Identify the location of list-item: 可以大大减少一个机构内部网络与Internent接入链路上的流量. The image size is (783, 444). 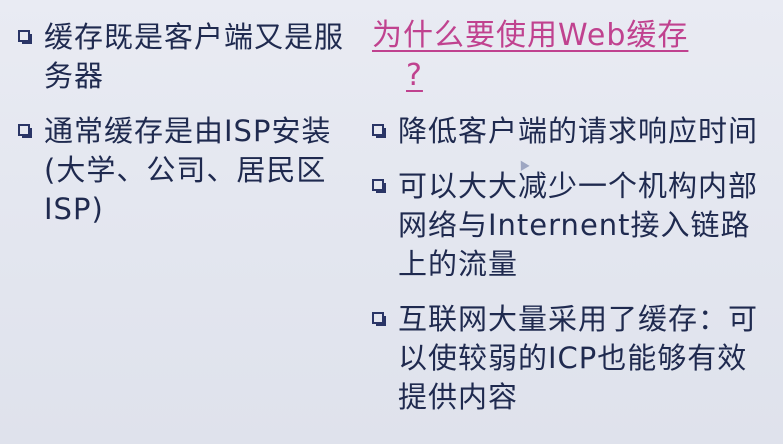
(572, 225).